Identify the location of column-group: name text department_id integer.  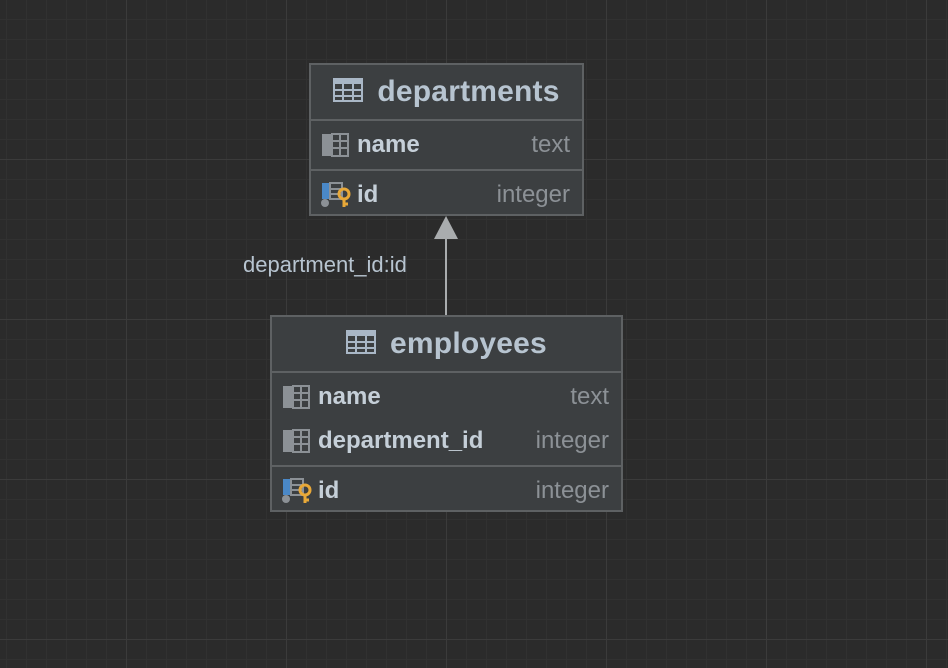
(446, 420).